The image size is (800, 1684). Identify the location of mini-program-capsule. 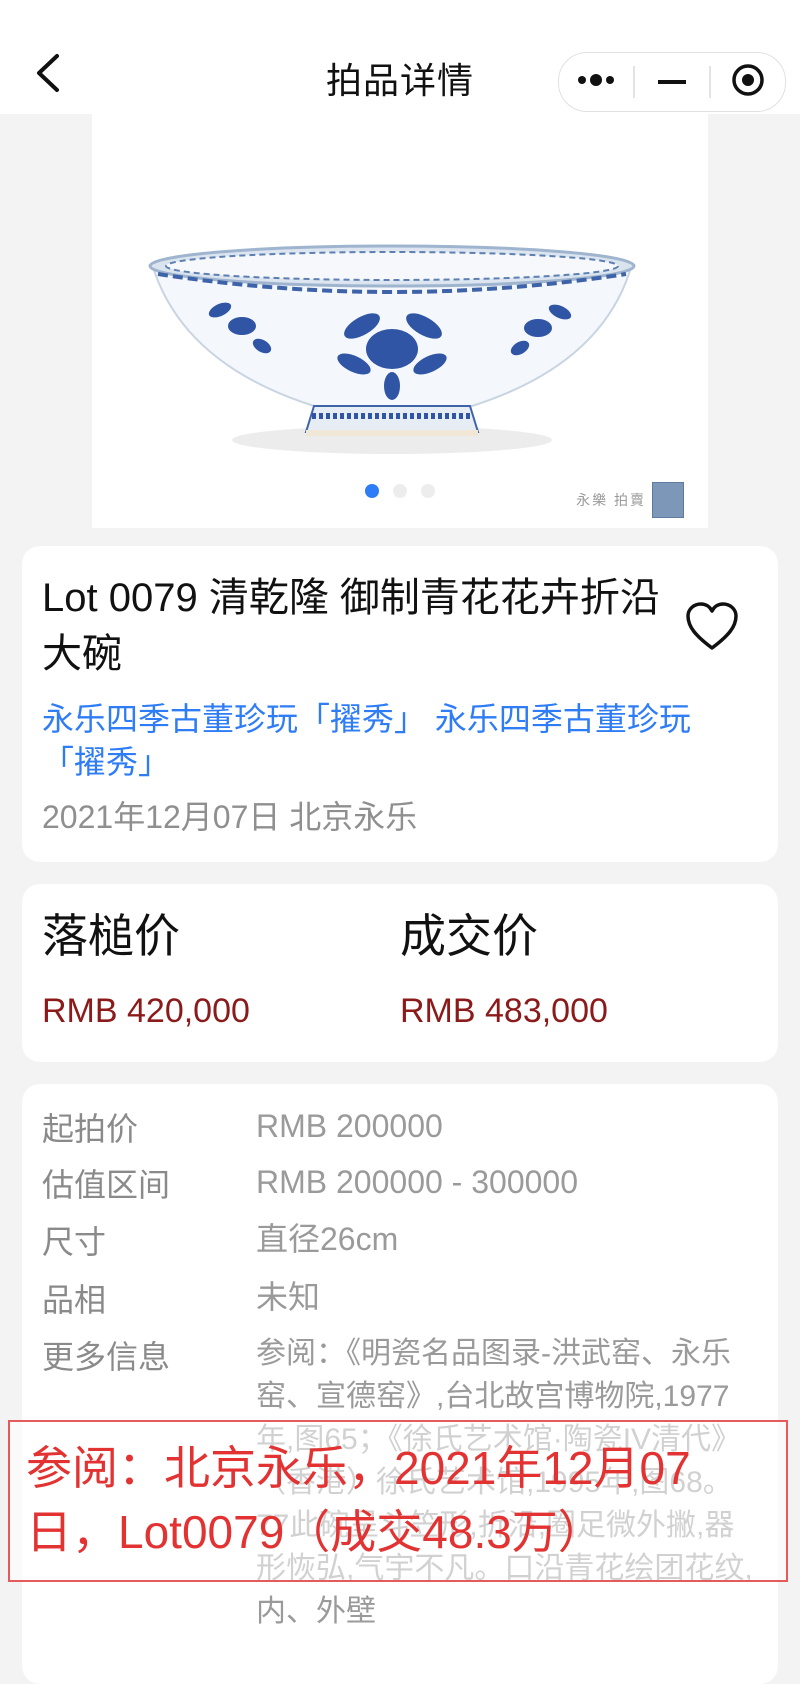
(672, 82).